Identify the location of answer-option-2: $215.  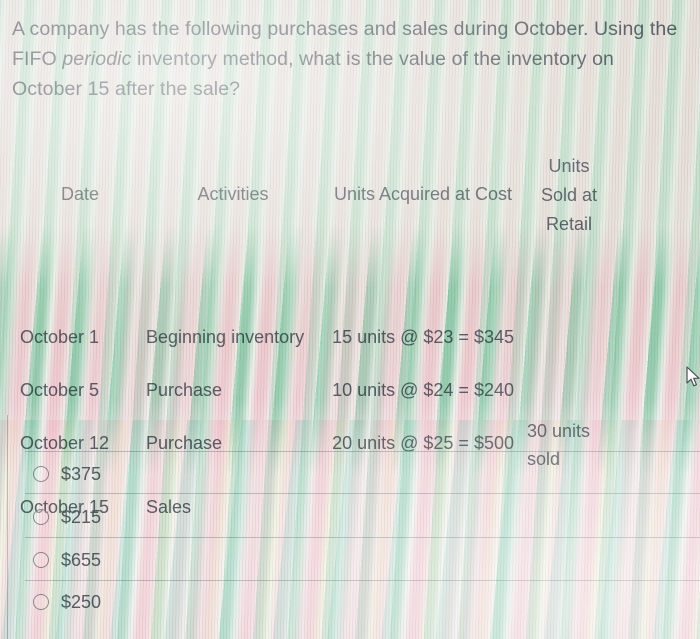
(67, 517).